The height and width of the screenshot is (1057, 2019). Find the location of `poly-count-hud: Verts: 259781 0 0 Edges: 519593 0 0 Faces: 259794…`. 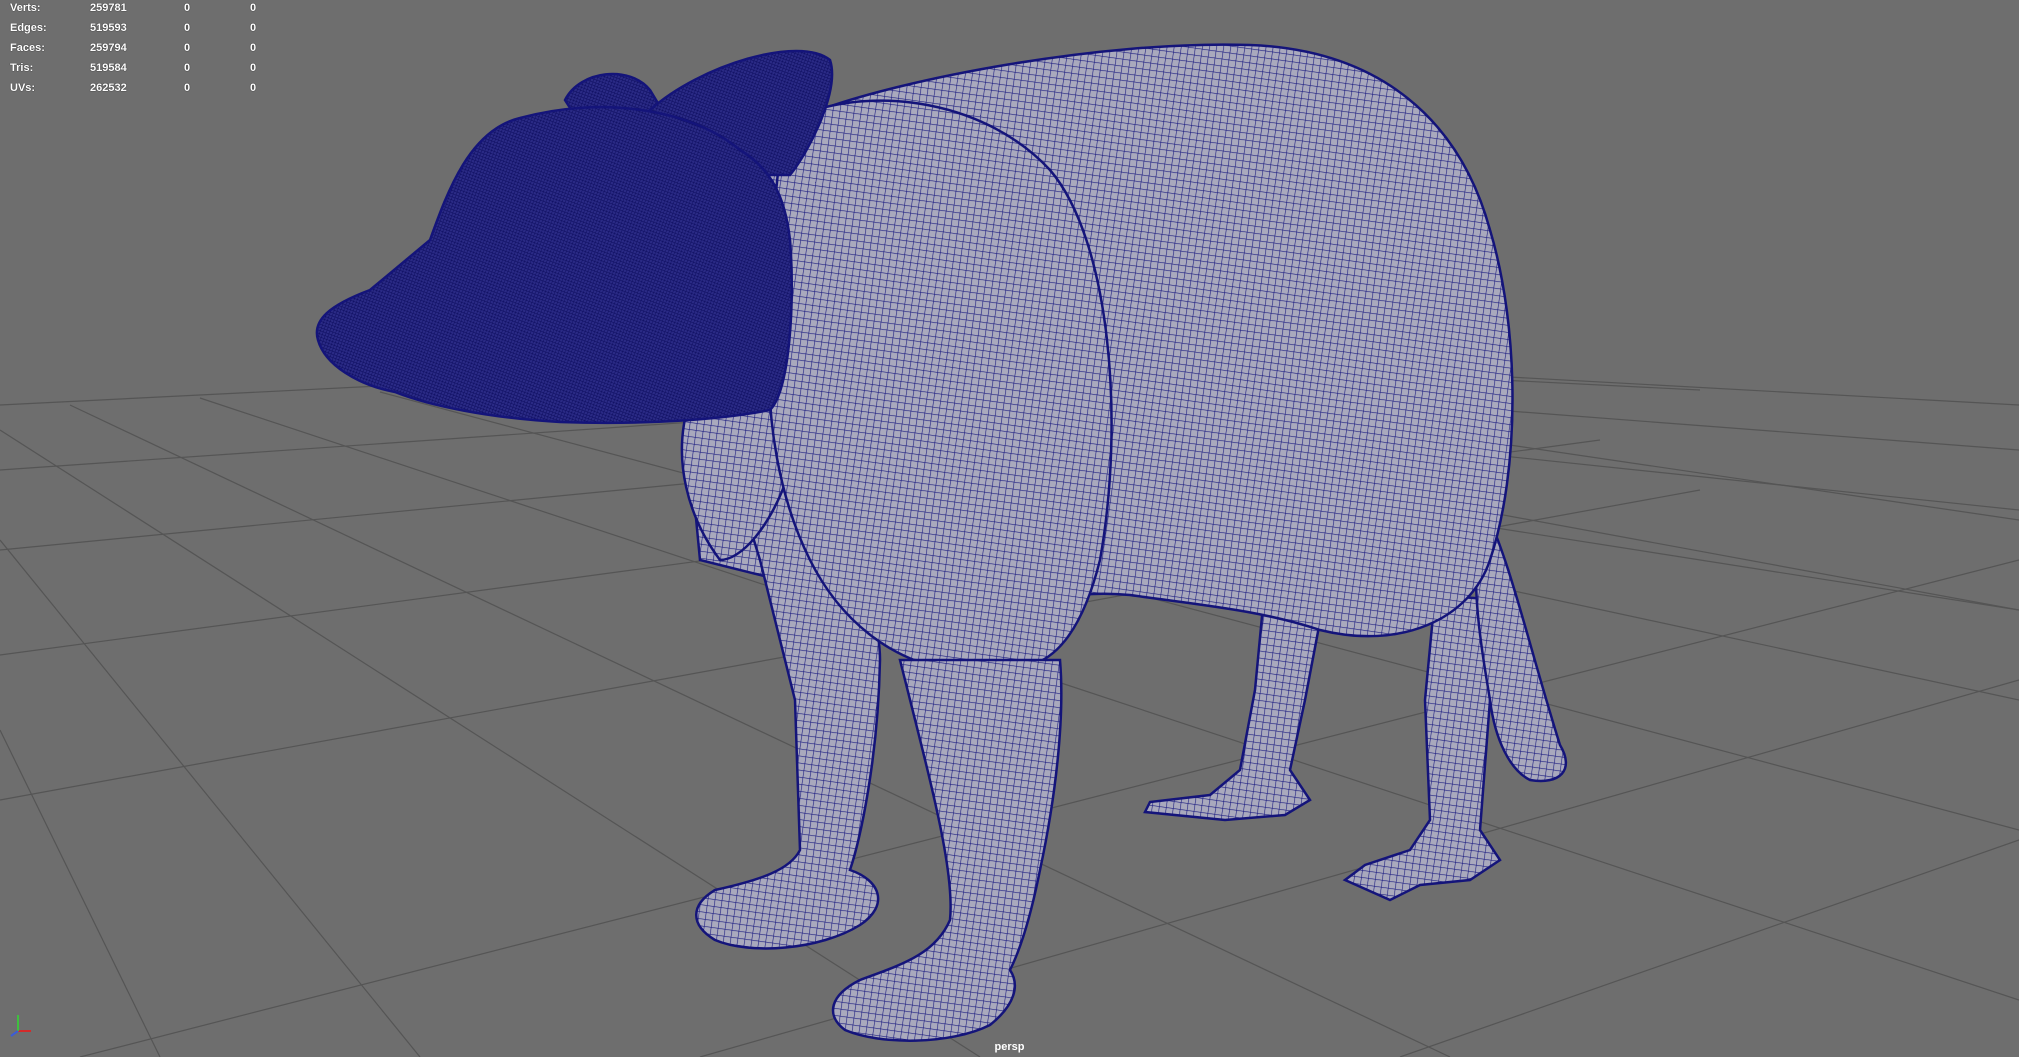

poly-count-hud: Verts: 259781 0 0 Edges: 519593 0 0 Faces: 259794… is located at coordinates (140, 51).